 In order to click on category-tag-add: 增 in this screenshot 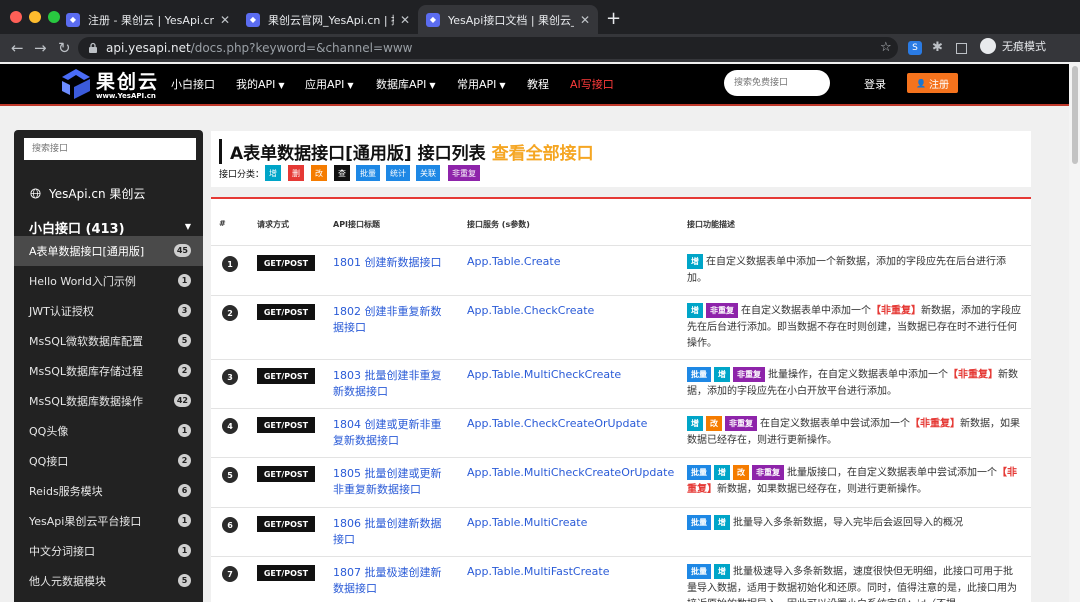, I will do `click(273, 173)`.